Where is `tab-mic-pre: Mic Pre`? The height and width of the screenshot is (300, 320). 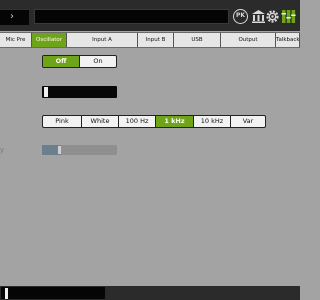
tab-mic-pre: Mic Pre is located at coordinates (16, 40).